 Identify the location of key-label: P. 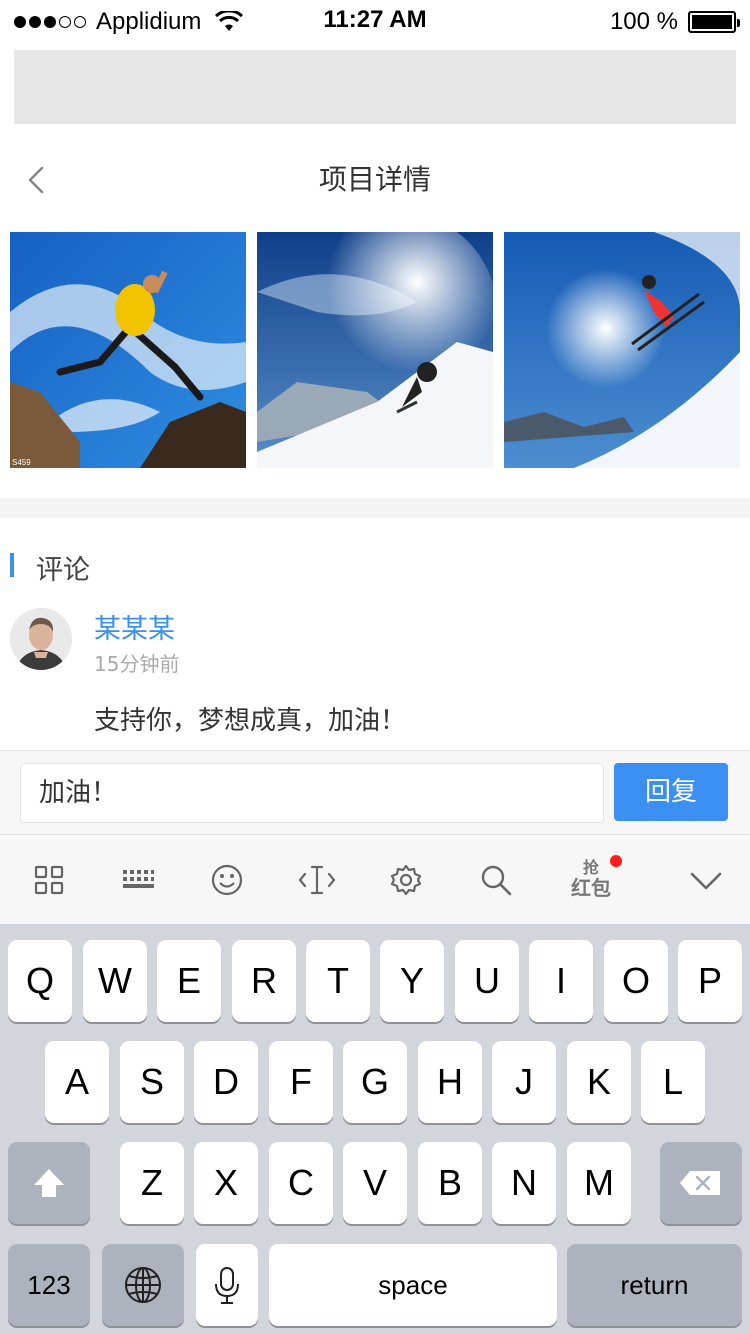
(709, 980).